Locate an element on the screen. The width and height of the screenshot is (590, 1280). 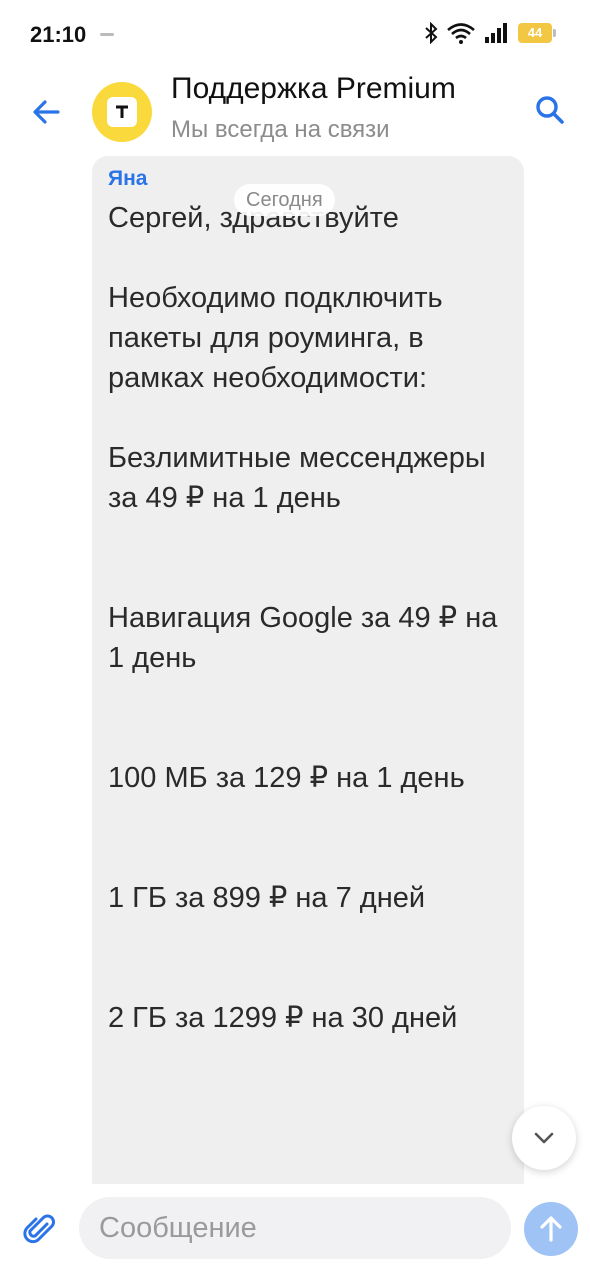
package-item: Навигация Google за 49 ₽ на 1 день is located at coordinates (303, 638).